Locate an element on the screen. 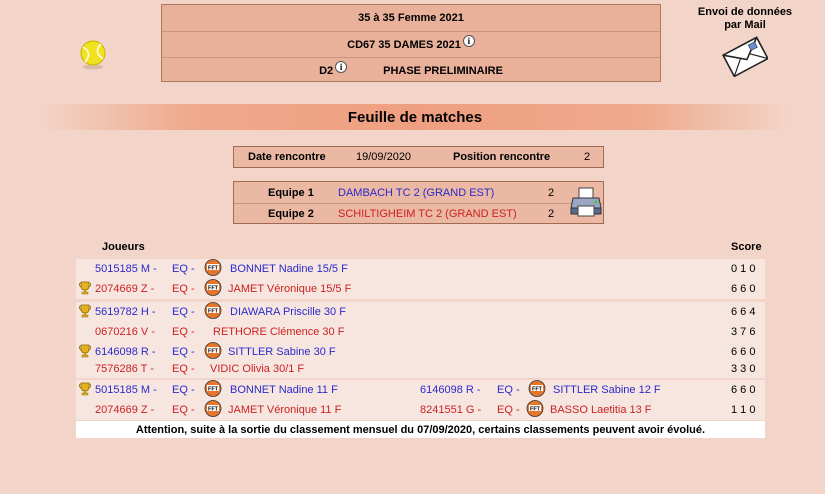 This screenshot has width=825, height=494. player-name-link: VIDIC Olivia 30/1 F is located at coordinates (257, 369).